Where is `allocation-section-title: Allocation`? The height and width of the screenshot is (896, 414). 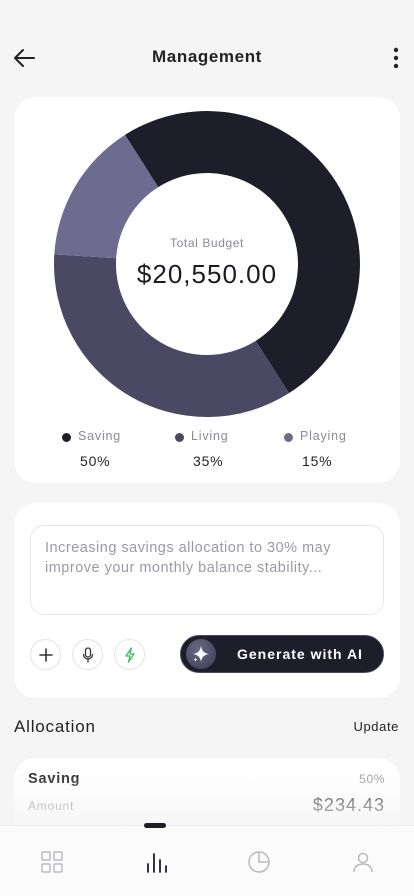
allocation-section-title: Allocation is located at coordinates (55, 726).